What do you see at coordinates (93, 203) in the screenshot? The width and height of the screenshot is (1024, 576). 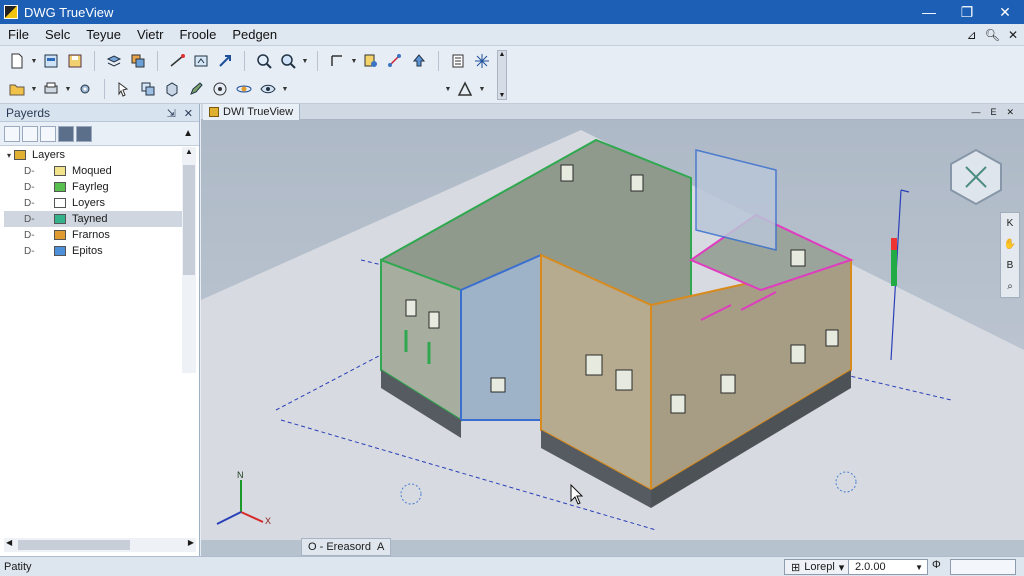 I see `tree-item: D- Loyers` at bounding box center [93, 203].